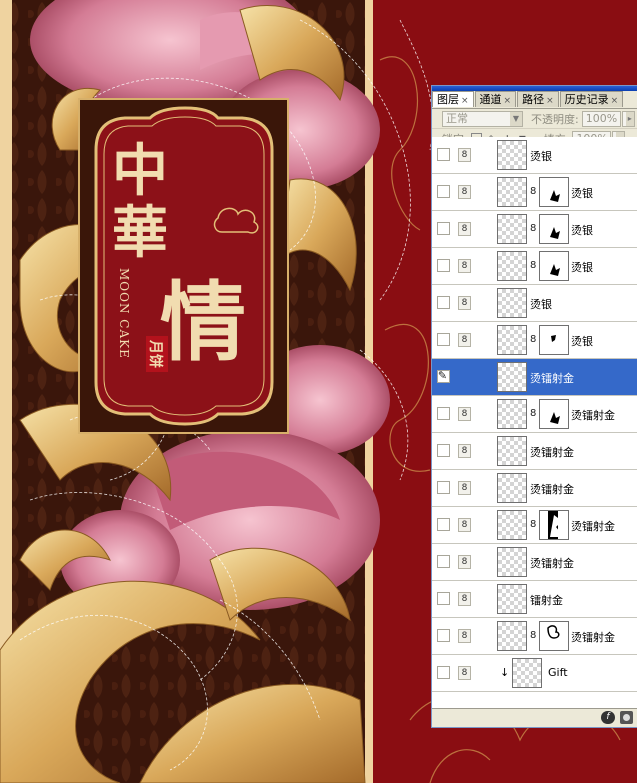 The image size is (637, 783). Describe the element at coordinates (626, 717) in the screenshot. I see `add-mask-icon` at that location.